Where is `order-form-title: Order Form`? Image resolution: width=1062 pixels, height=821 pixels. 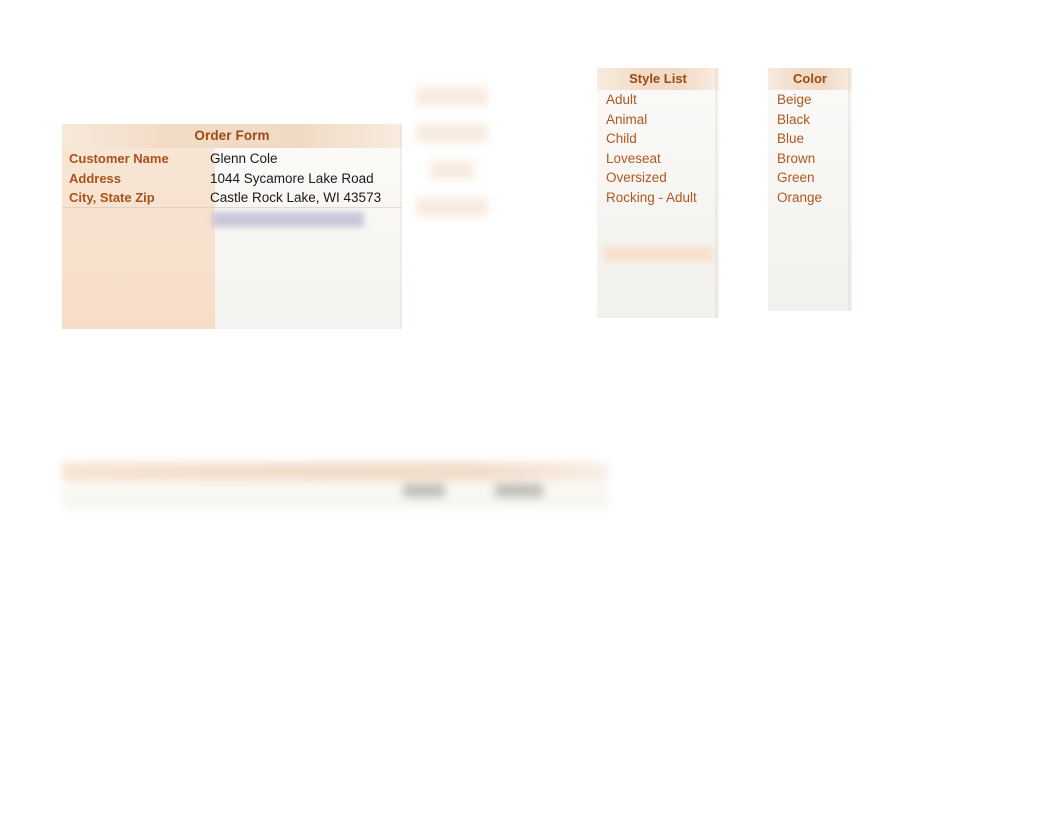 order-form-title: Order Form is located at coordinates (232, 135).